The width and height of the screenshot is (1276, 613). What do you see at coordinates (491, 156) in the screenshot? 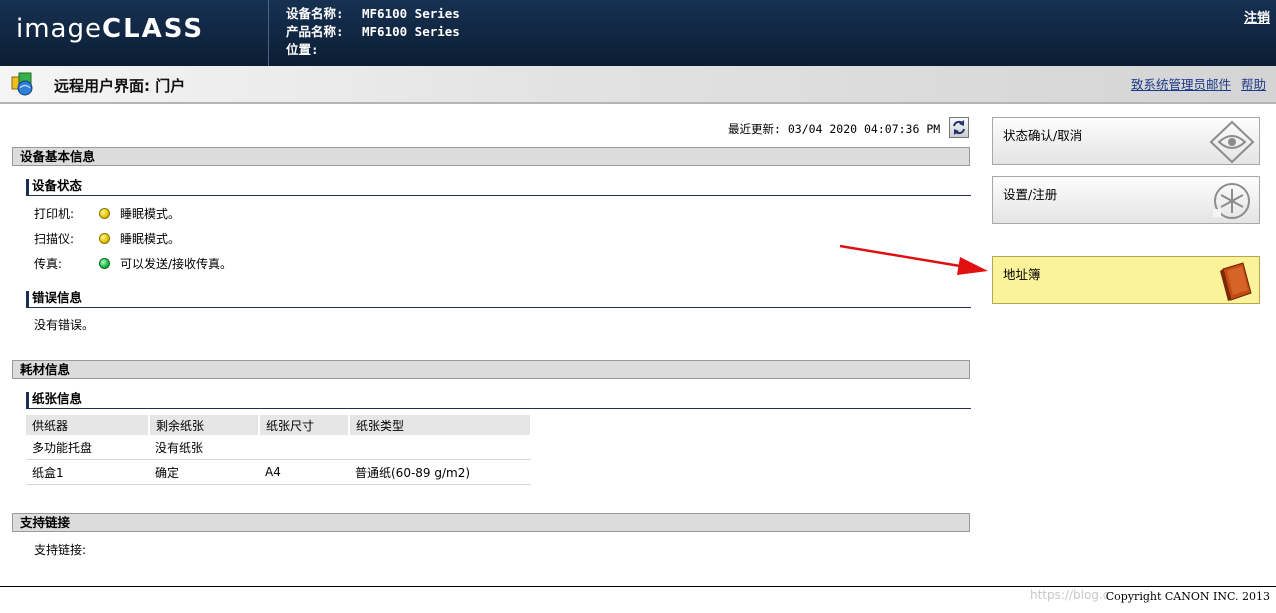
I see `section-basic-info: 设备基本信息` at bounding box center [491, 156].